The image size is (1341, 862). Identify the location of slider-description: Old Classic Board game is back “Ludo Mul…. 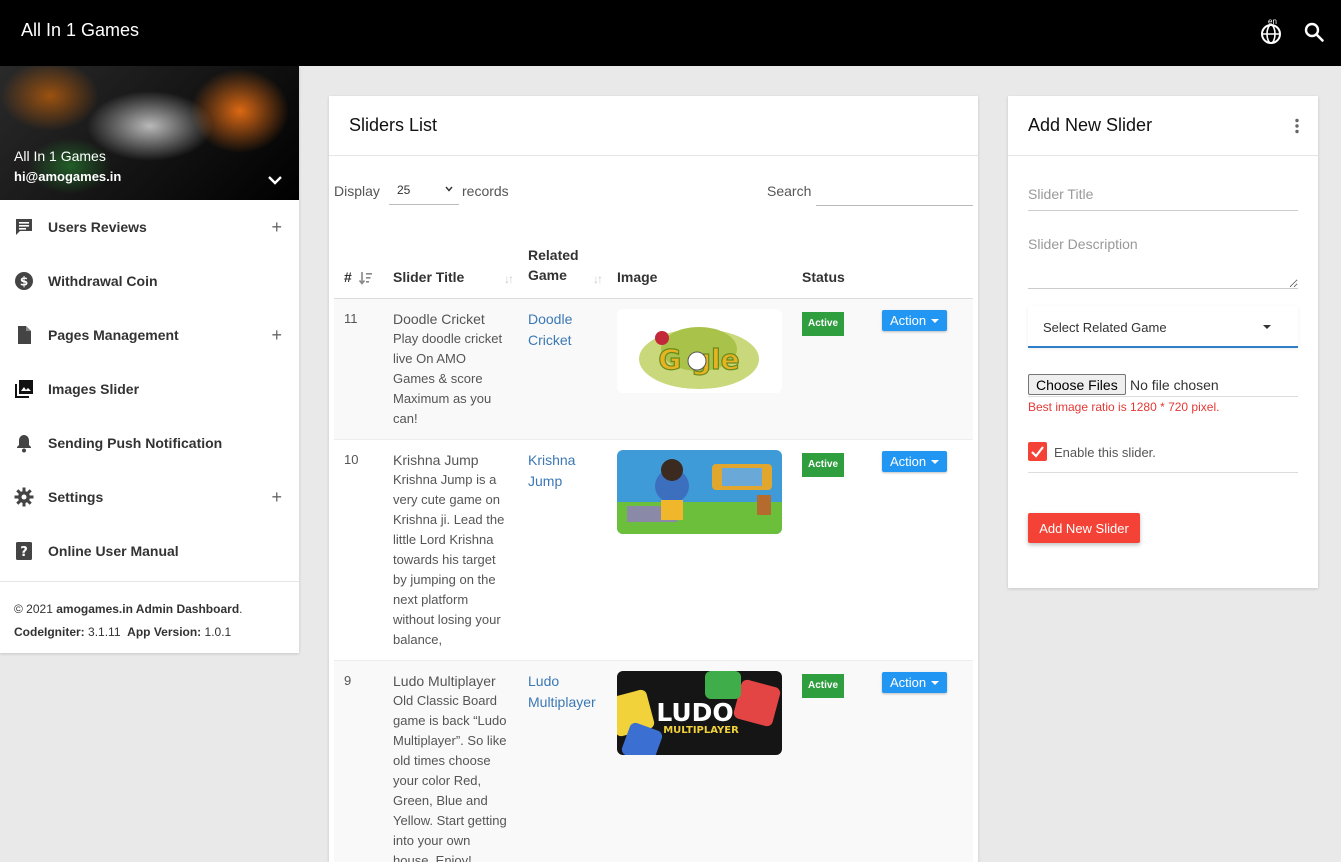
(450, 777).